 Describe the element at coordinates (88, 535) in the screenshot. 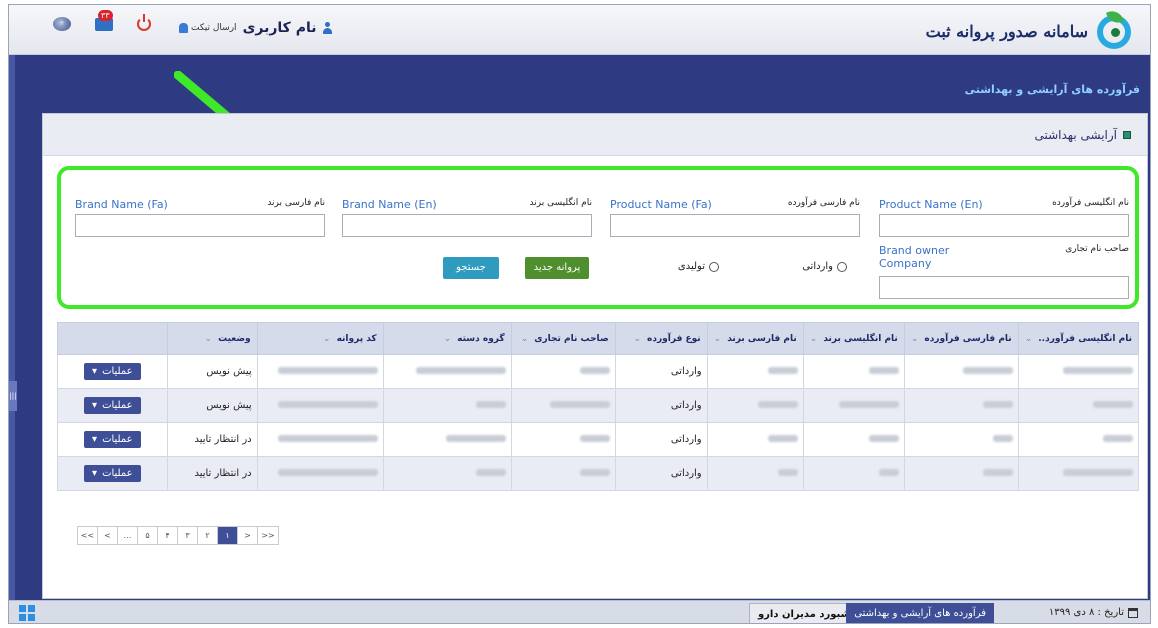

I see `pager-first: <<` at that location.